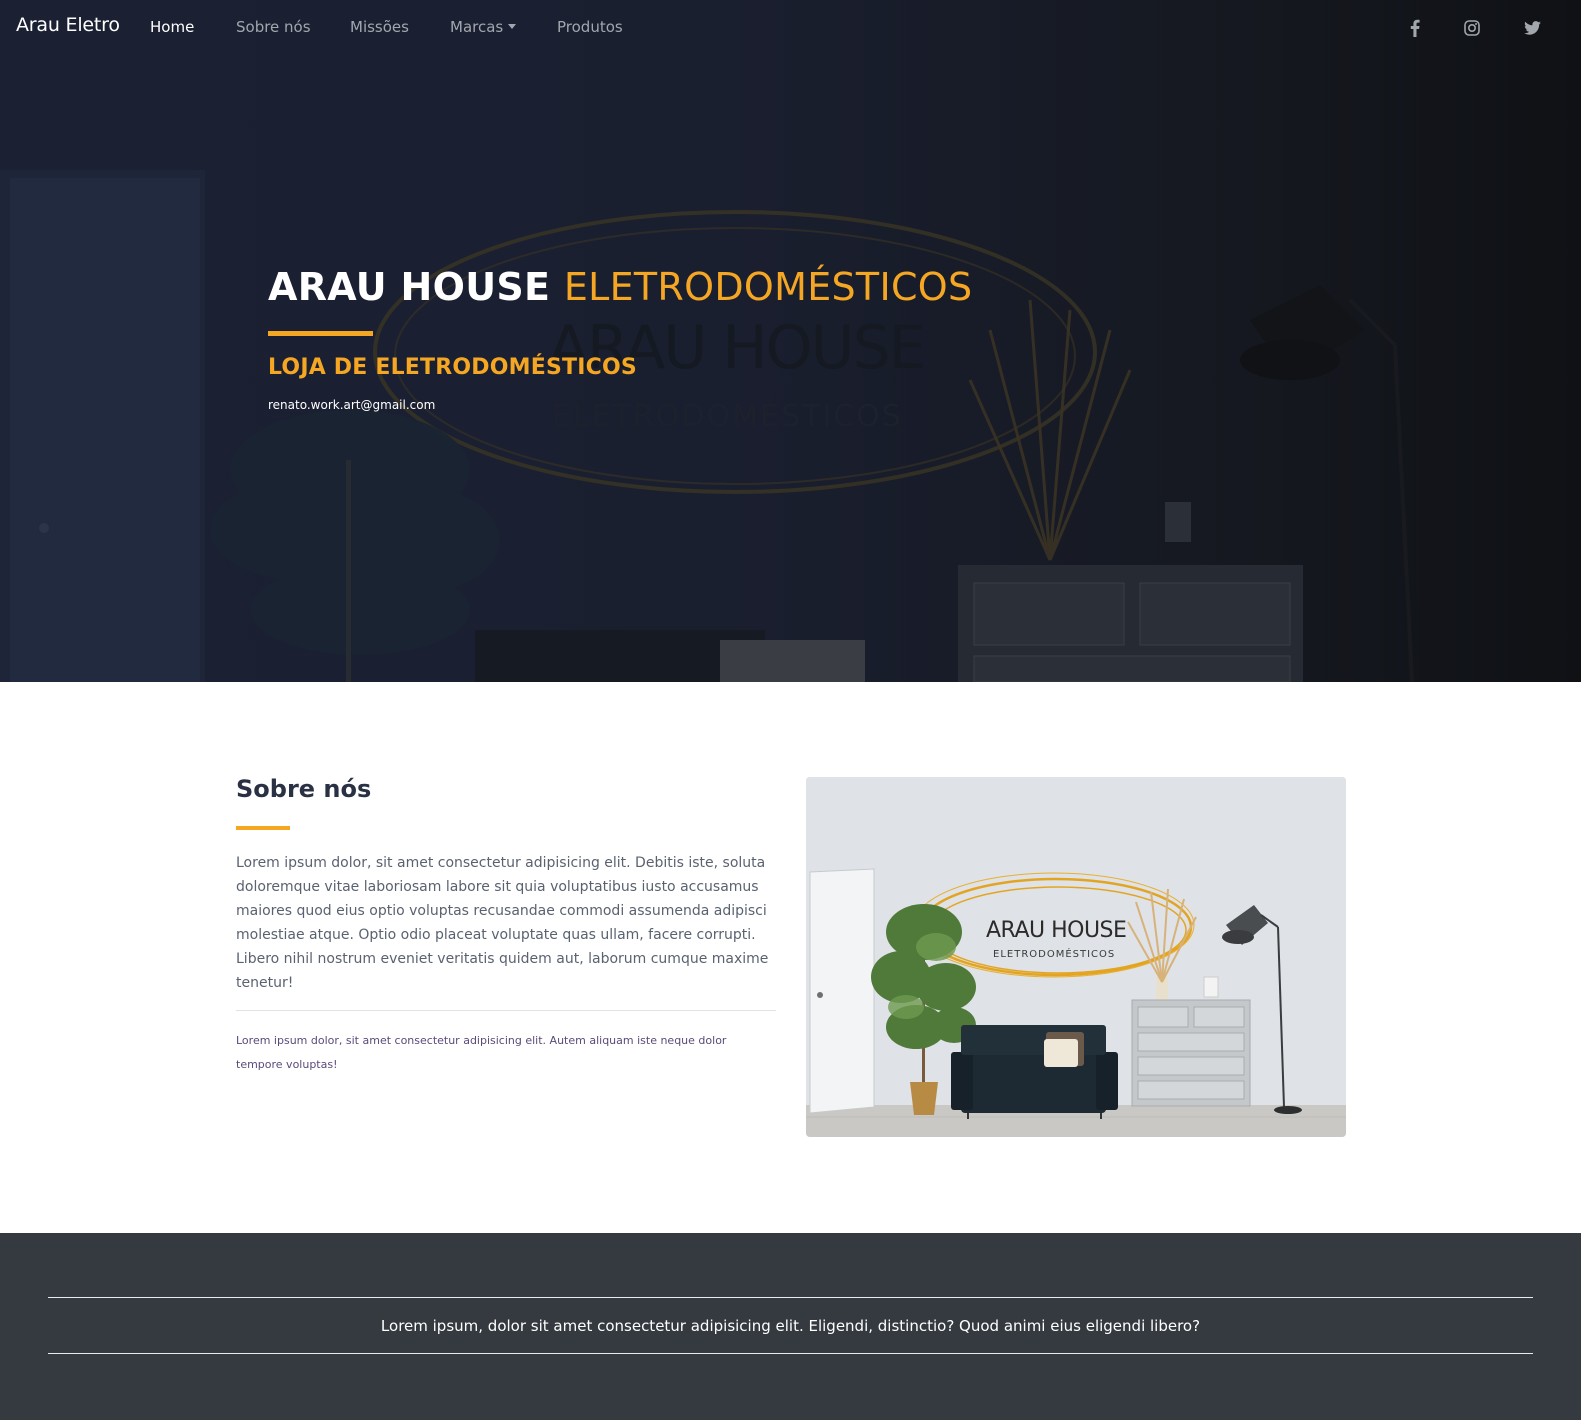 The image size is (1581, 1420). I want to click on about-image: ARAU HOUSE ELETRODOMÉSTICOS, so click(1076, 957).